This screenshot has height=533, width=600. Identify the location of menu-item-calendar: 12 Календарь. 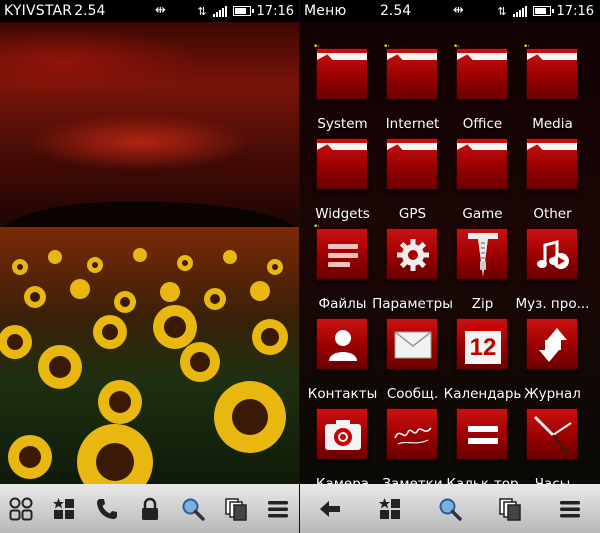
(482, 363).